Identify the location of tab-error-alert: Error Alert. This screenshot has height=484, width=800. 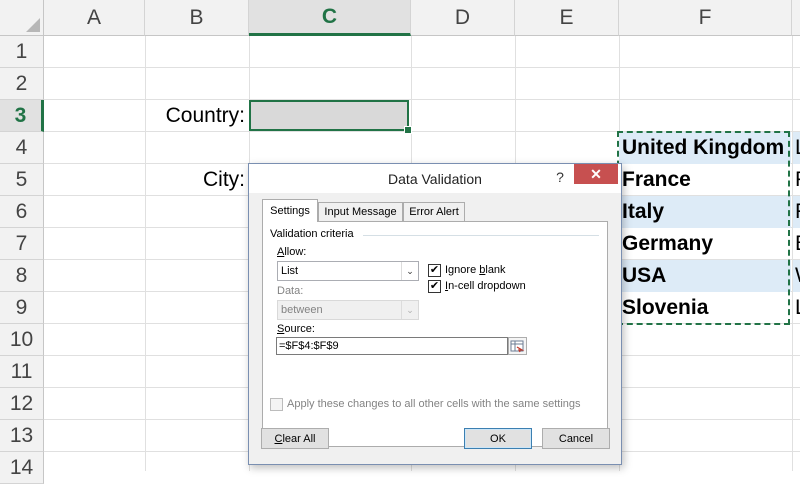
(434, 211).